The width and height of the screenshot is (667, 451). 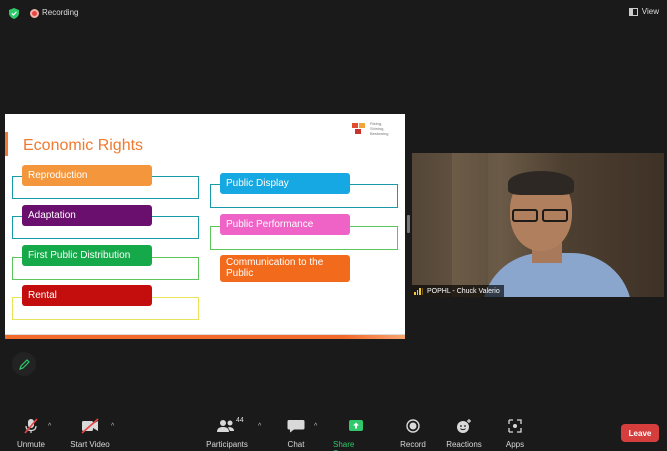 I want to click on view-button: View, so click(x=643, y=11).